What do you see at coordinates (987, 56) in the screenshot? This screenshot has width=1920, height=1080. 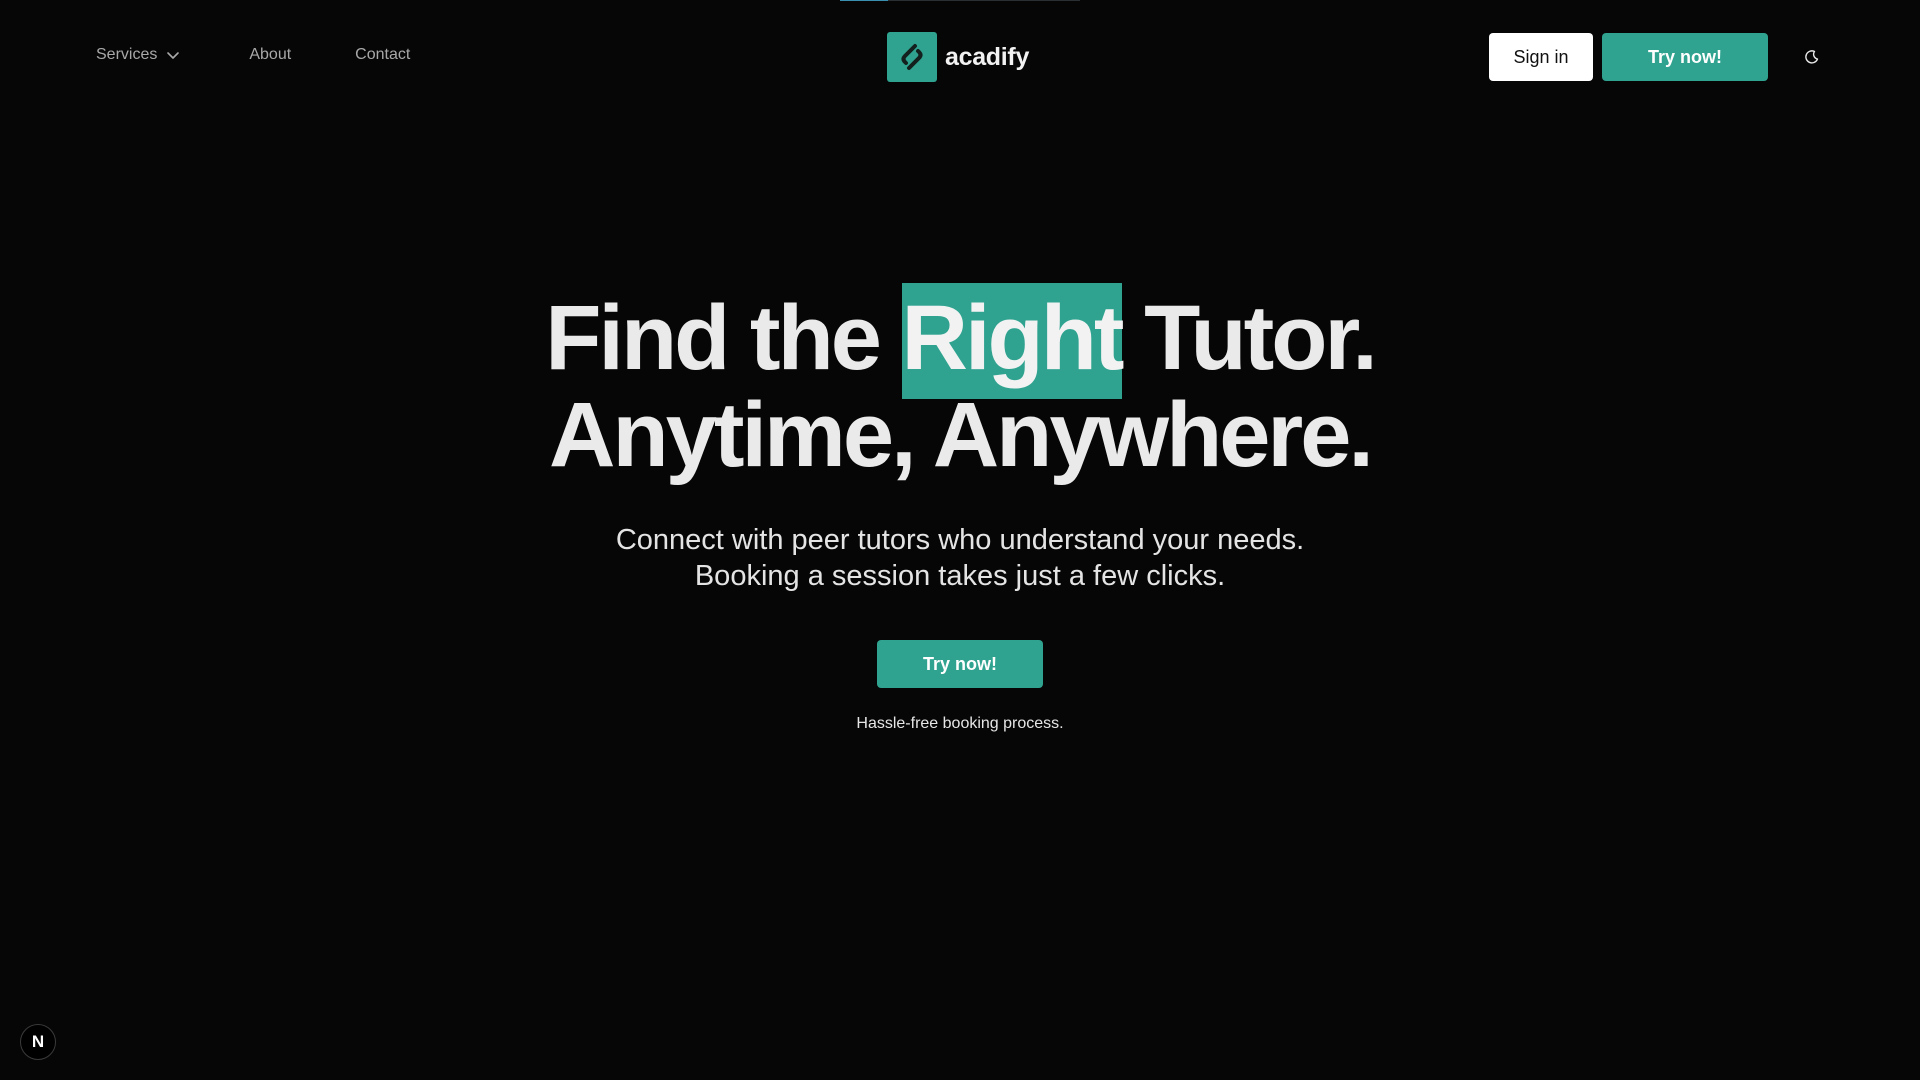 I see `brand-name: acadify` at bounding box center [987, 56].